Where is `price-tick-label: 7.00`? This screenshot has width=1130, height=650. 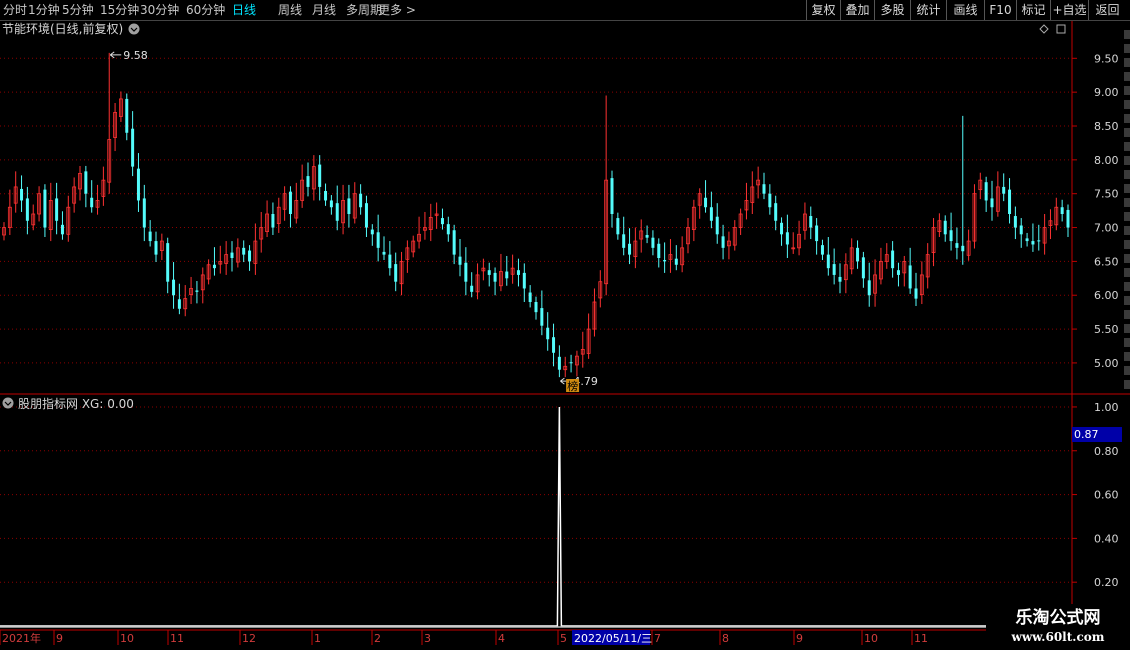
price-tick-label: 7.00 is located at coordinates (1106, 228).